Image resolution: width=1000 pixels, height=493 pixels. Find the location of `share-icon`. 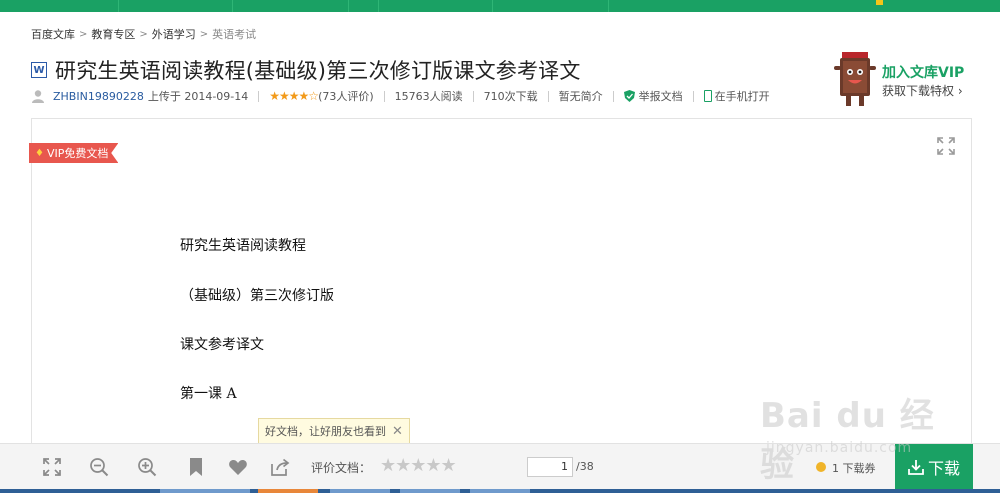

share-icon is located at coordinates (280, 467).